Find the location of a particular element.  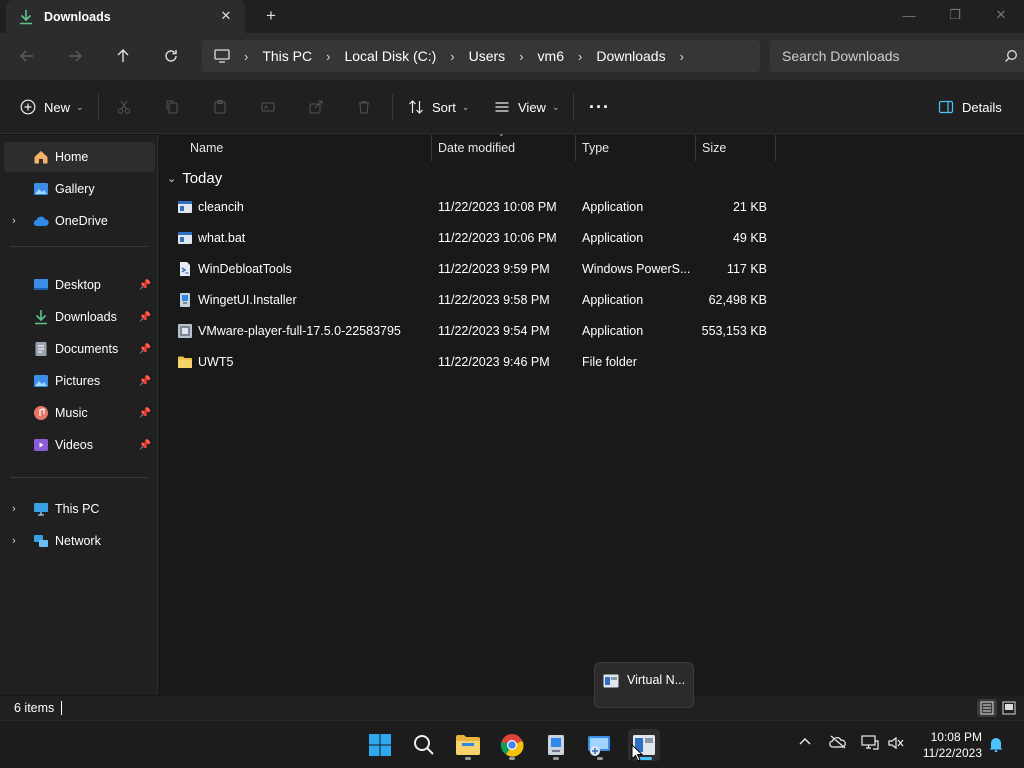

search-input: Search Downloads is located at coordinates (893, 56).